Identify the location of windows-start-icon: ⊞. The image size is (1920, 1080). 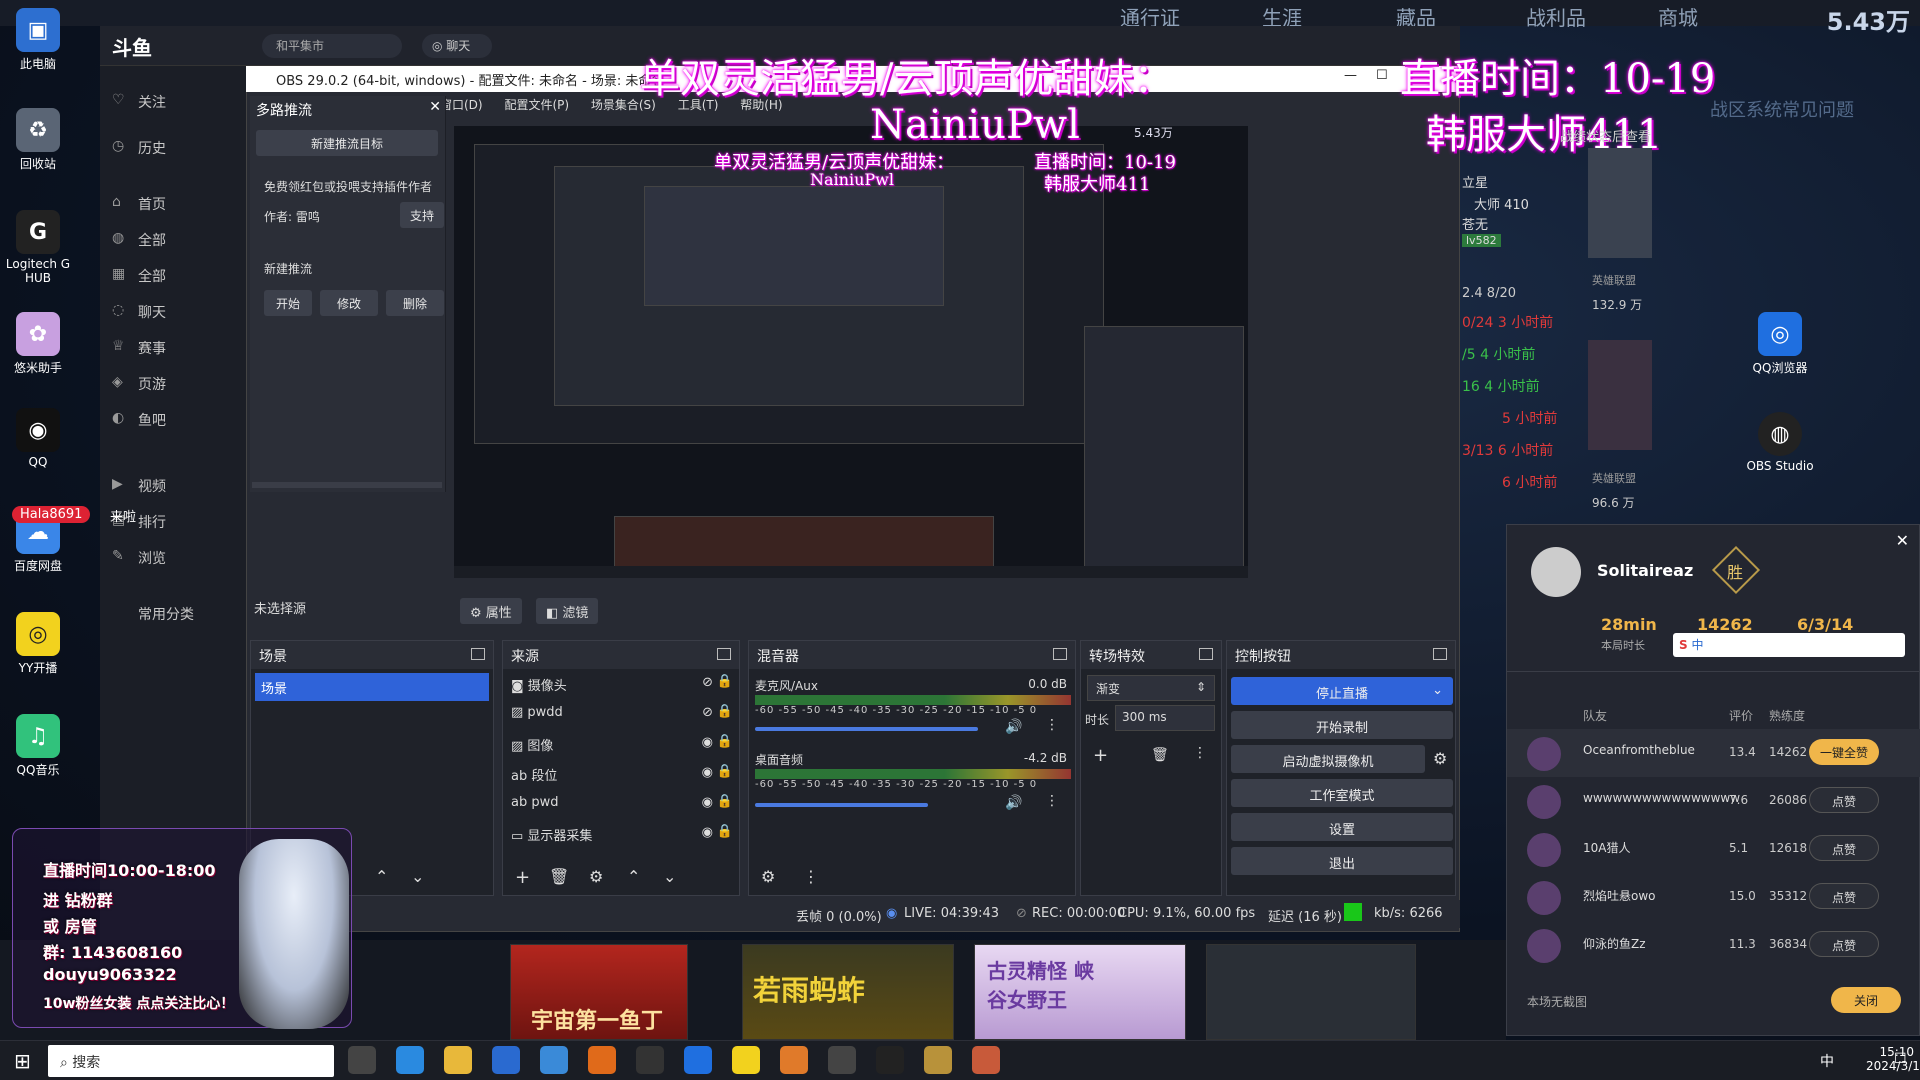
(22, 1061).